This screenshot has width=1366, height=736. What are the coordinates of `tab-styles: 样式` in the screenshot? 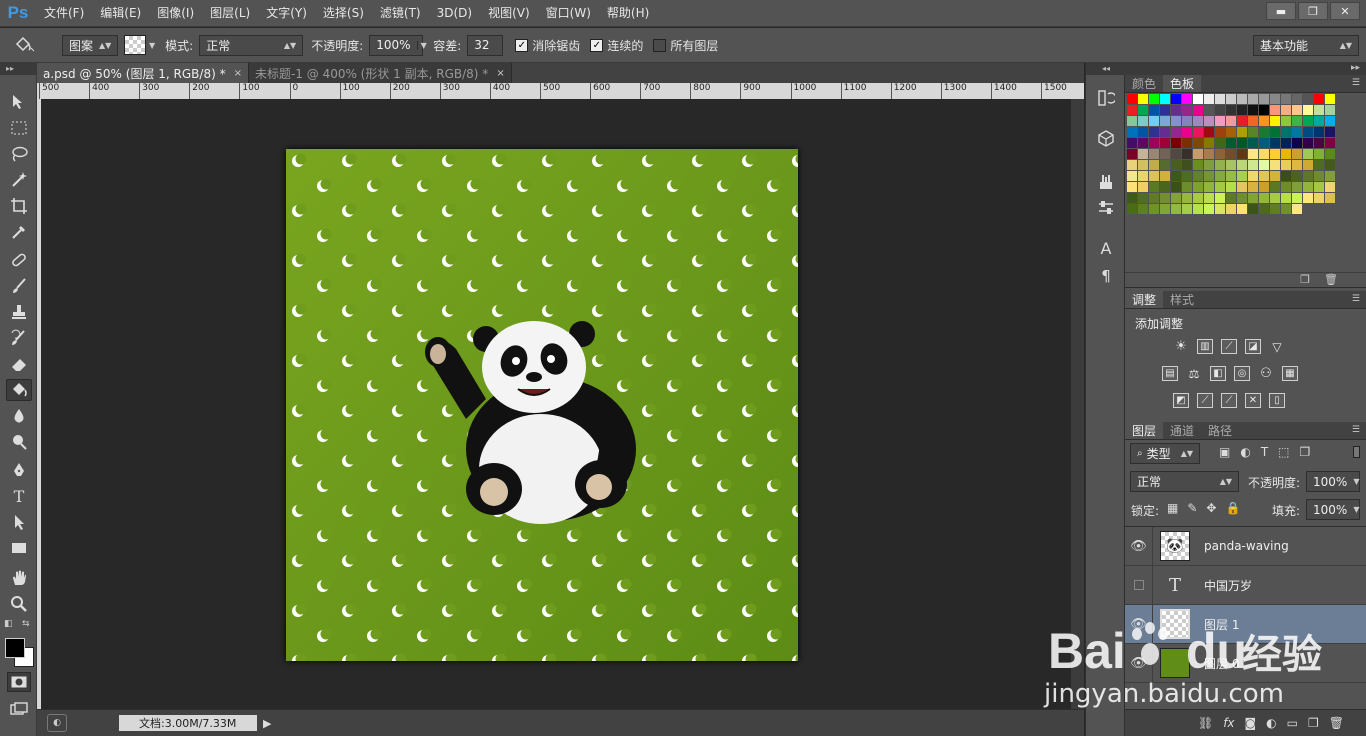 It's located at (1182, 299).